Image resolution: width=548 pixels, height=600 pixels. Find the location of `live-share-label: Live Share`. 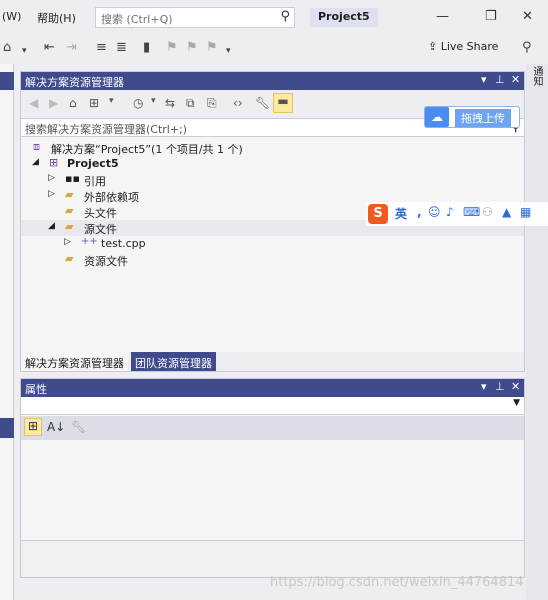

live-share-label: Live Share is located at coordinates (469, 46).